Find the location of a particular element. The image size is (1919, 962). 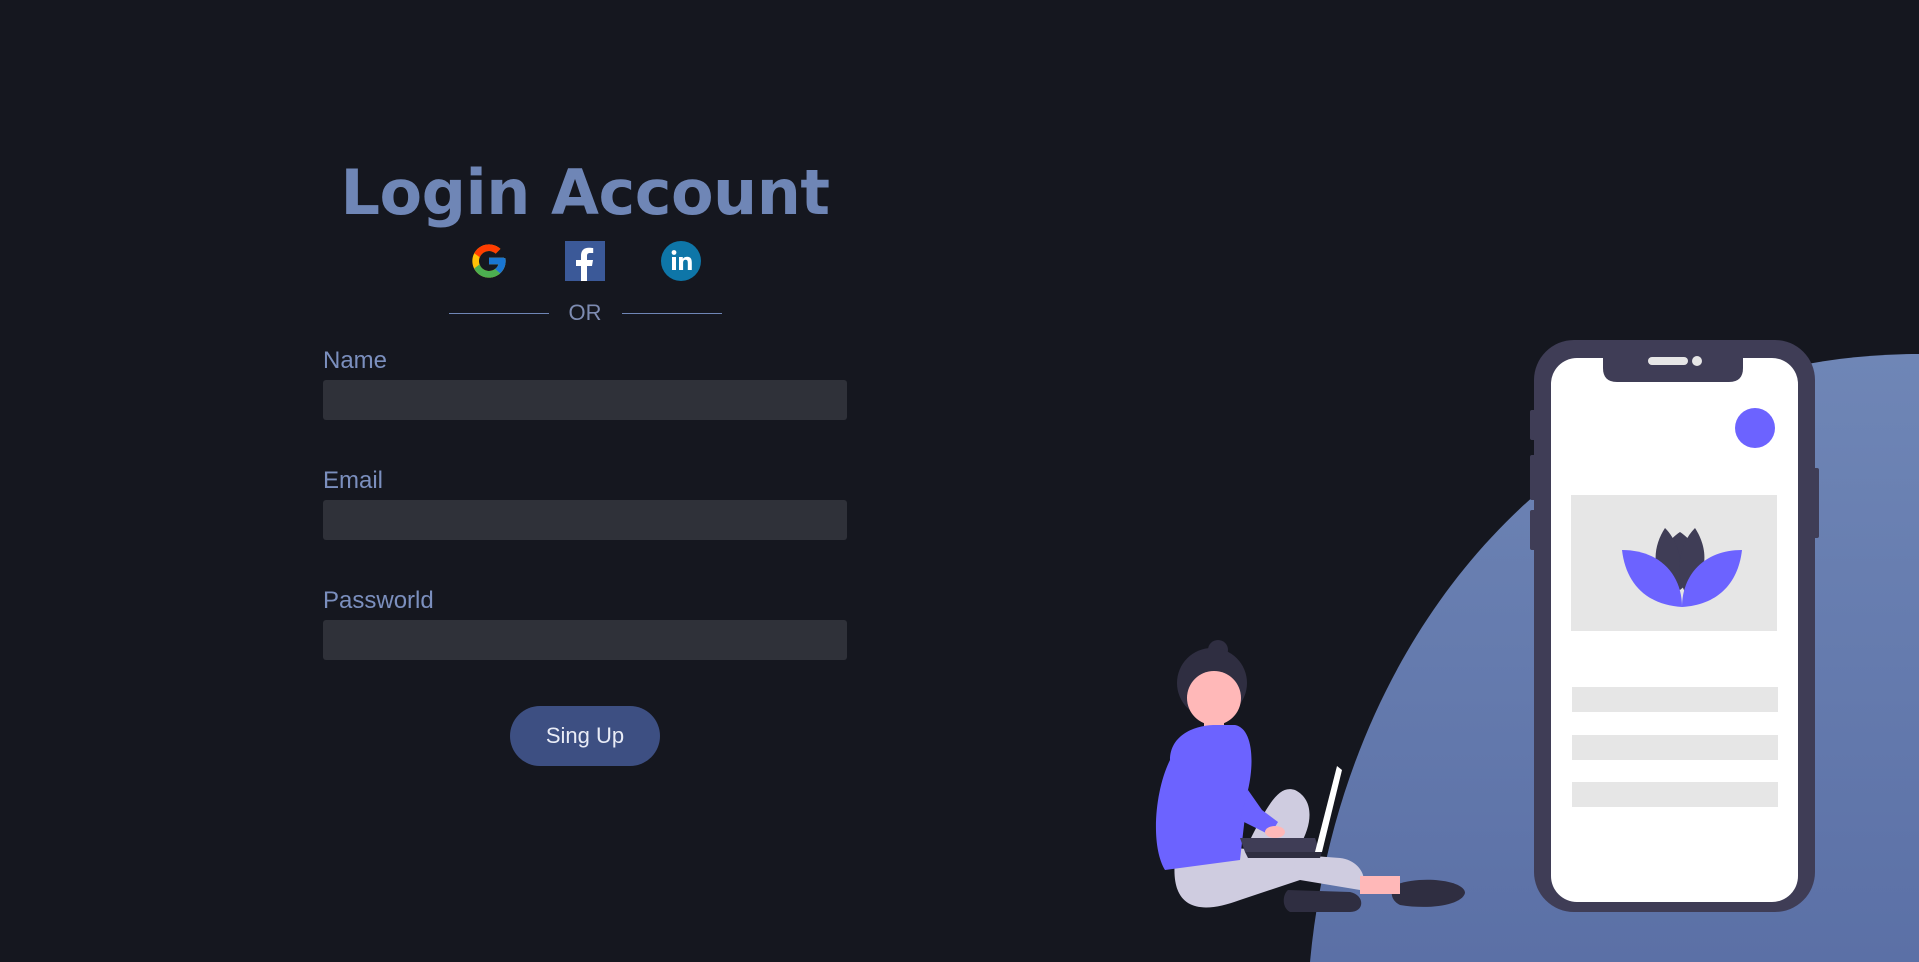

divider-line-right is located at coordinates (671, 313).